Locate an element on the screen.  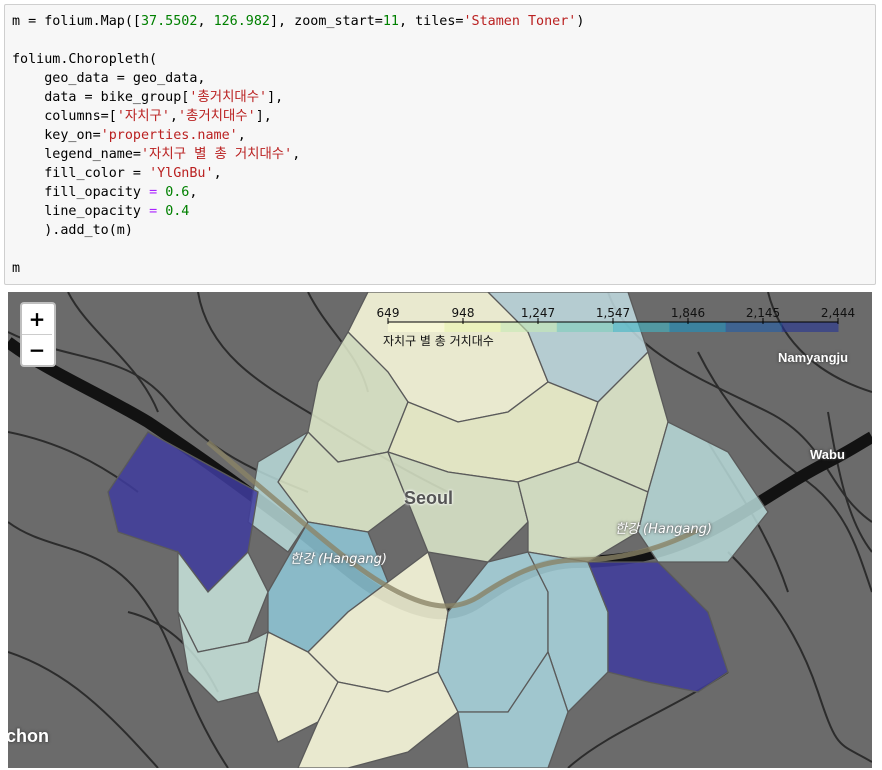
legend-tick-label: 1,247 is located at coordinates (538, 313).